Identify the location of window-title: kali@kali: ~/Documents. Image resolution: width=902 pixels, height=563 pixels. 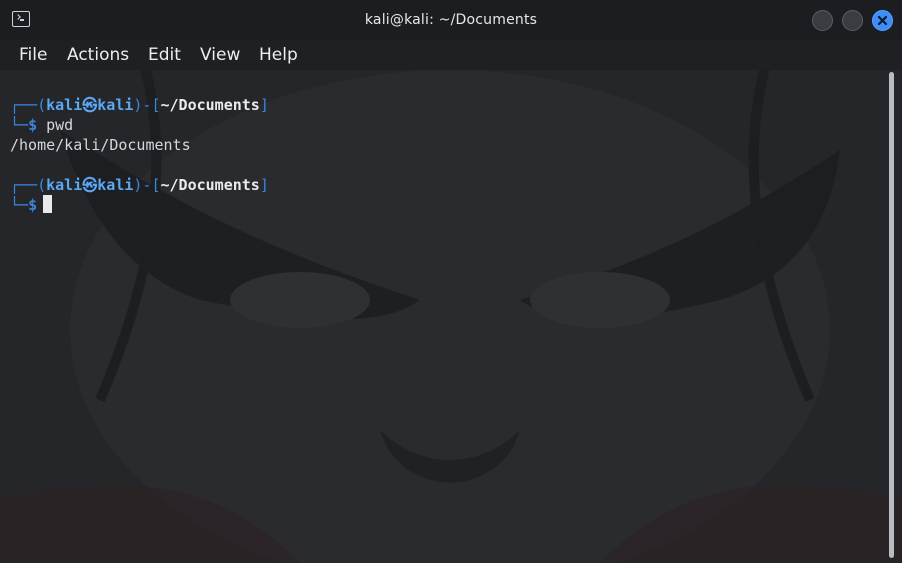
(451, 20).